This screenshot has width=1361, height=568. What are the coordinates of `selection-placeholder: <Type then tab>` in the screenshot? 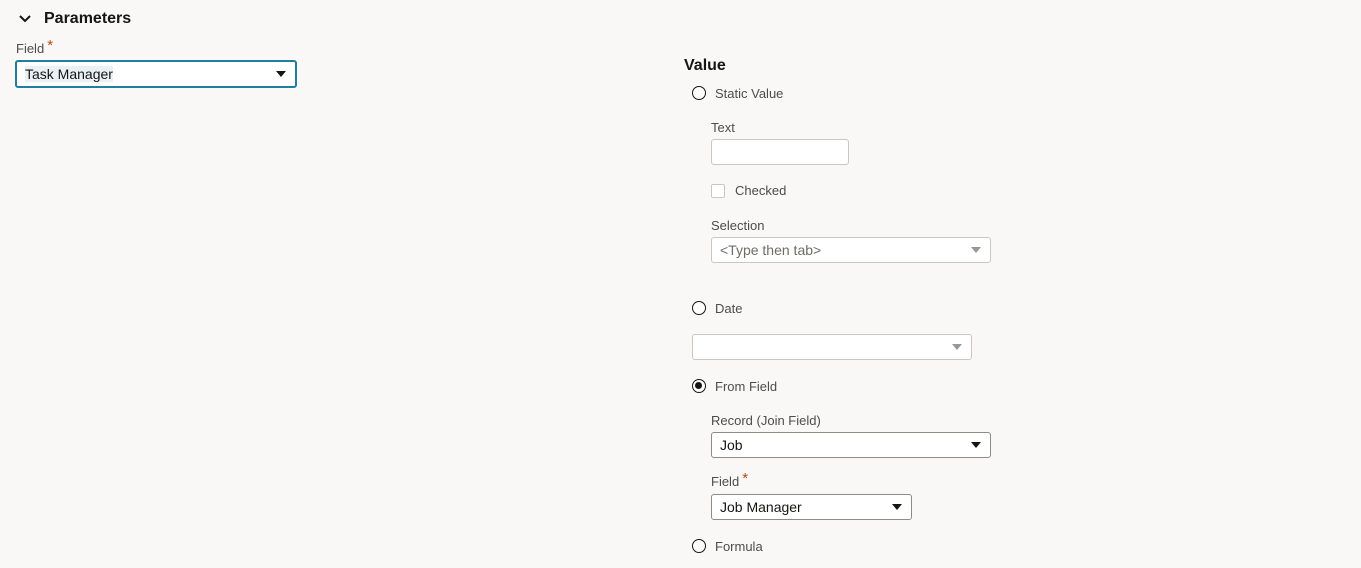 It's located at (771, 250).